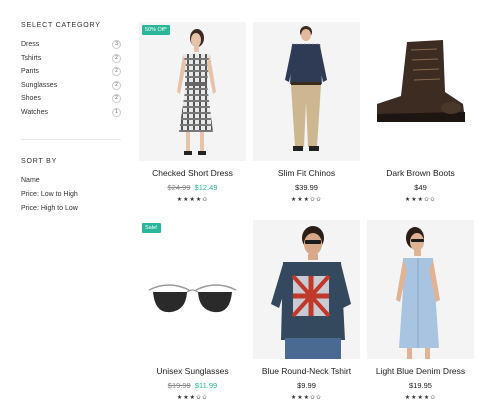 The height and width of the screenshot is (411, 500). I want to click on category-label: Tshirts, so click(31, 58).